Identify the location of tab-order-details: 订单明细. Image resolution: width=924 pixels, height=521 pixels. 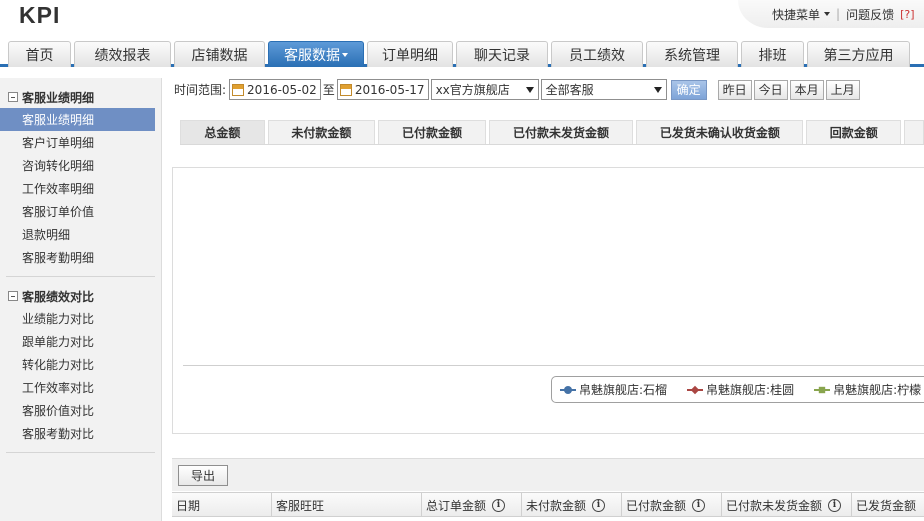
(410, 54).